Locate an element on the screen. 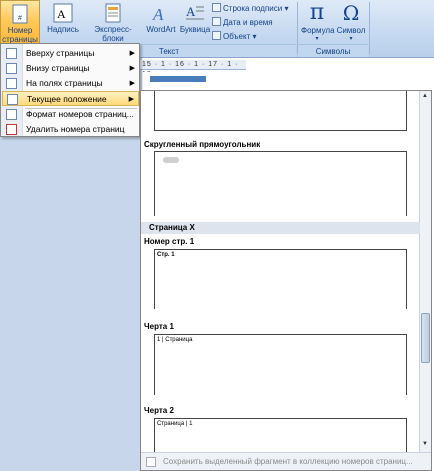  line-1-preview: 1 | Страница is located at coordinates (175, 340).